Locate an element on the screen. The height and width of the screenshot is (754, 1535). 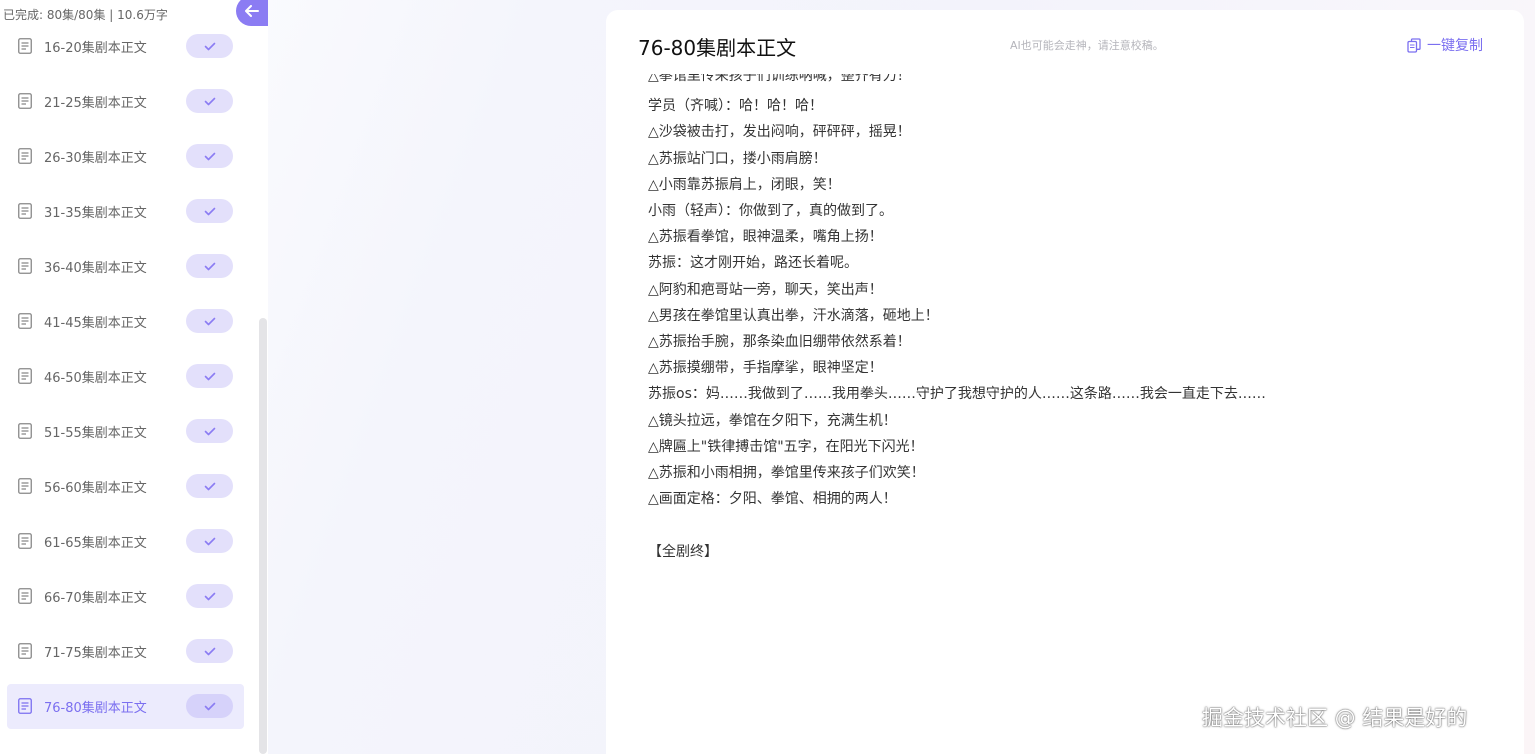
sidebar-item-label: 26-30集剧本正文 is located at coordinates (95, 158).